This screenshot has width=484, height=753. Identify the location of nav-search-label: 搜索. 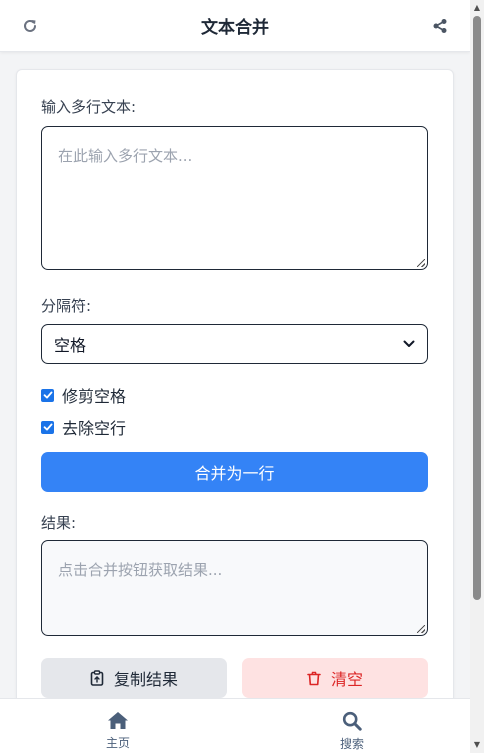
(351, 744).